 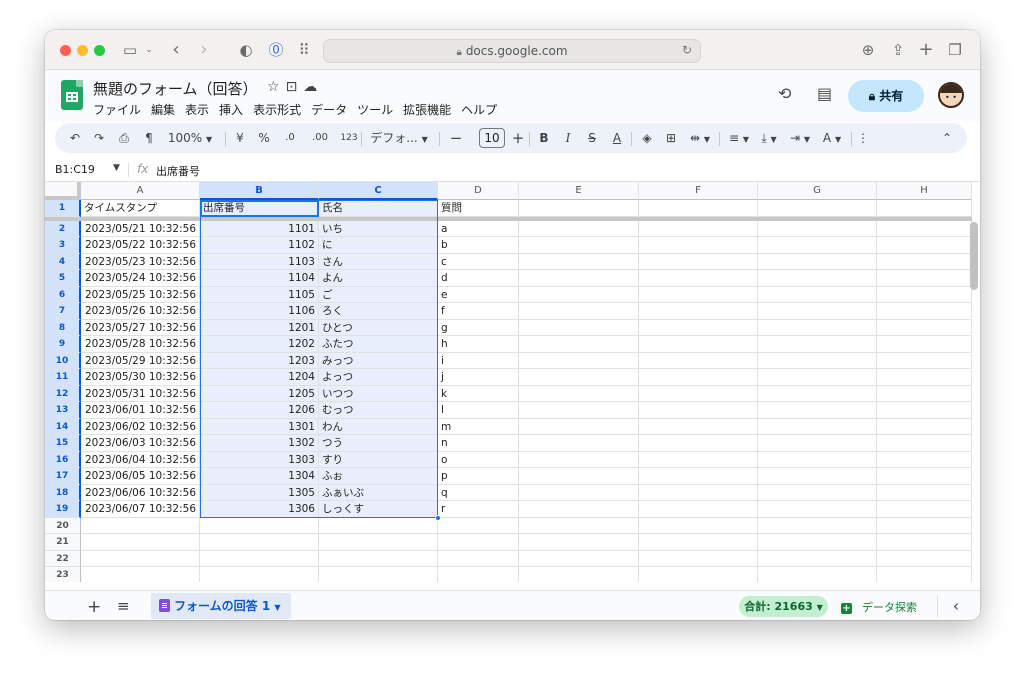 What do you see at coordinates (140, 245) in the screenshot?
I see `cell: 2023/05/22 10:32:56` at bounding box center [140, 245].